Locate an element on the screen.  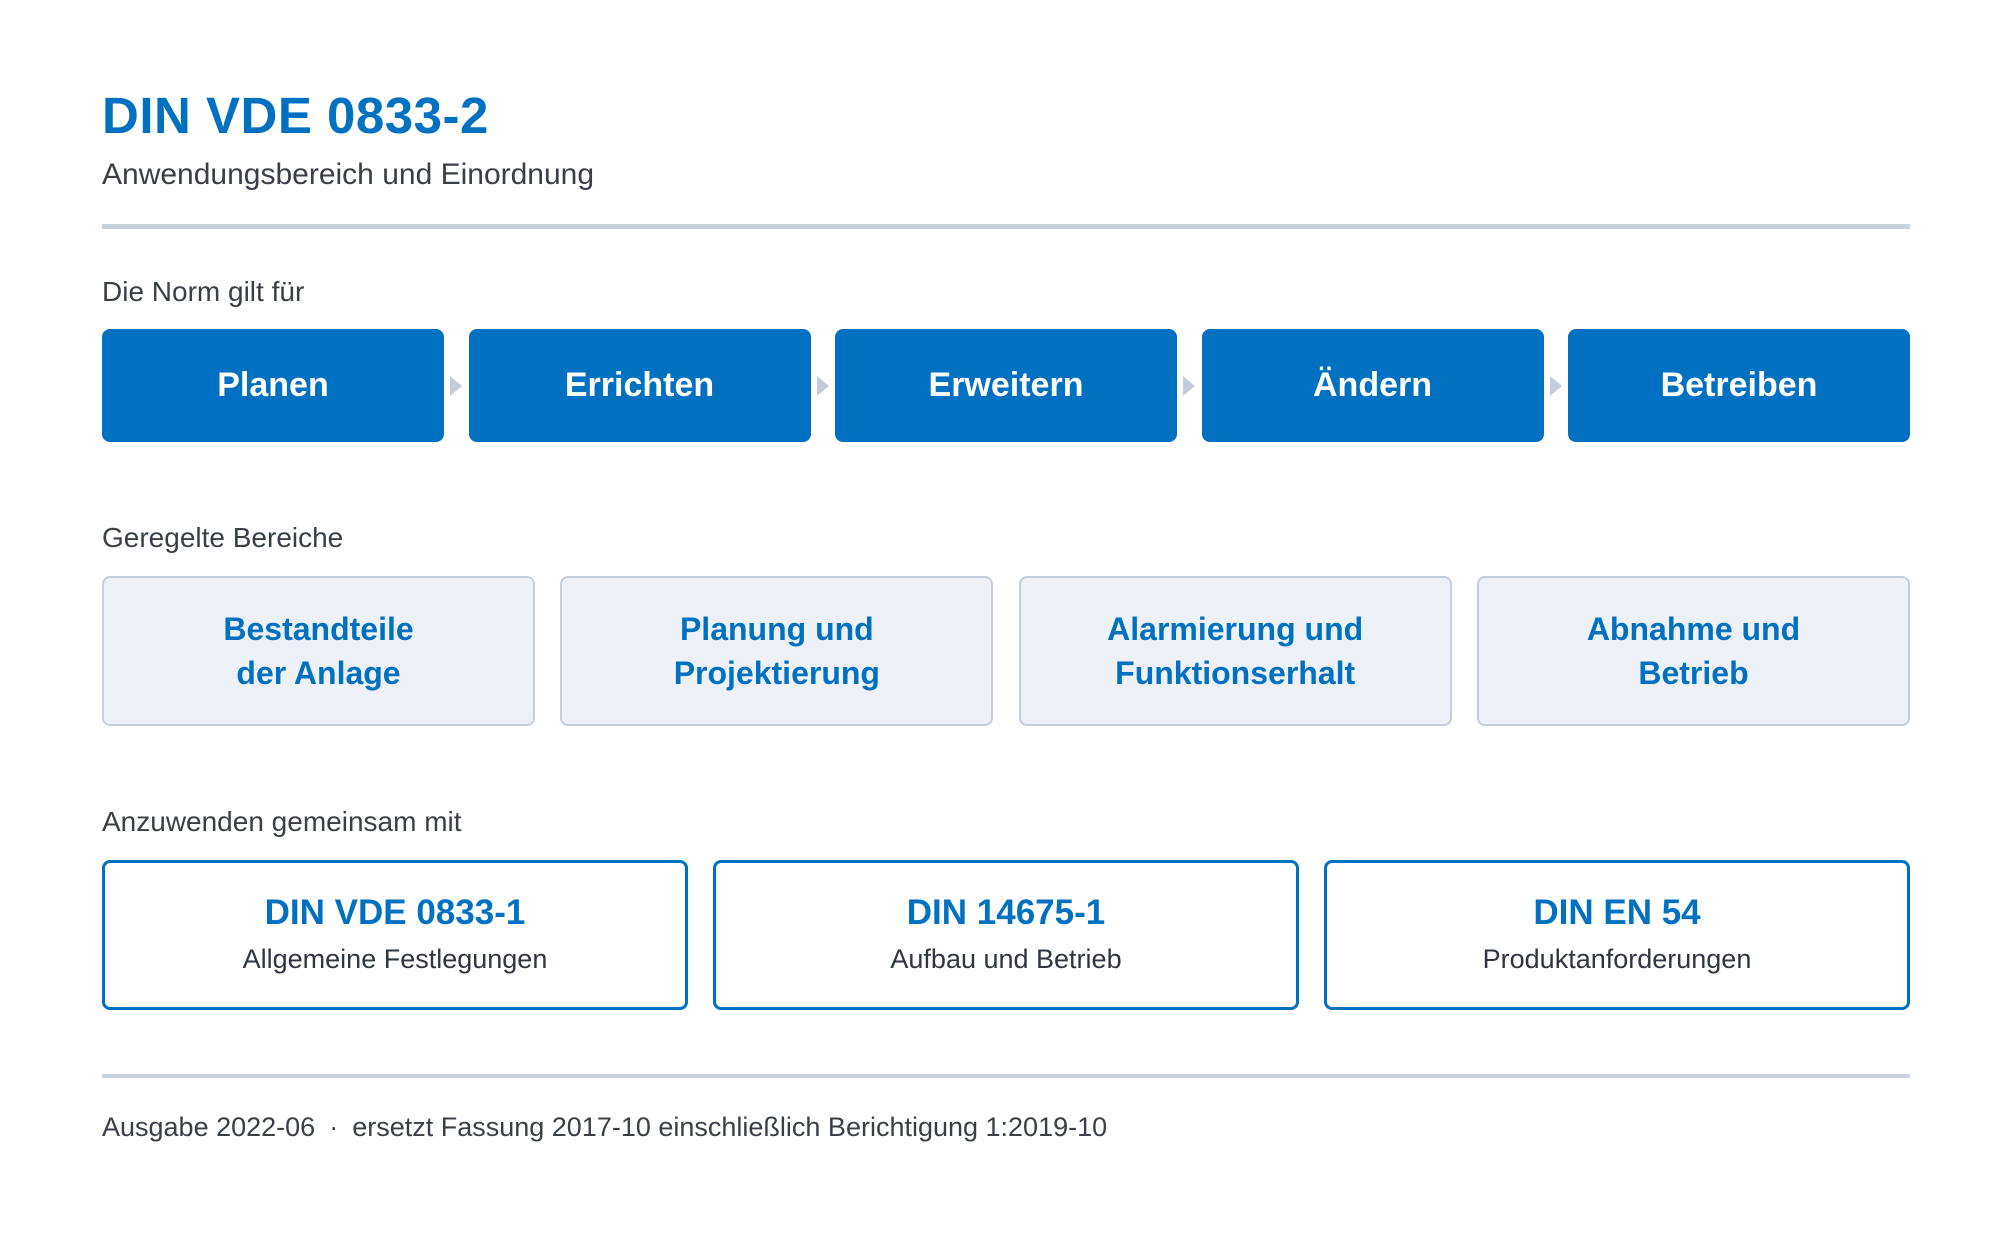
area-label-line2: Betrieb is located at coordinates (1693, 673).